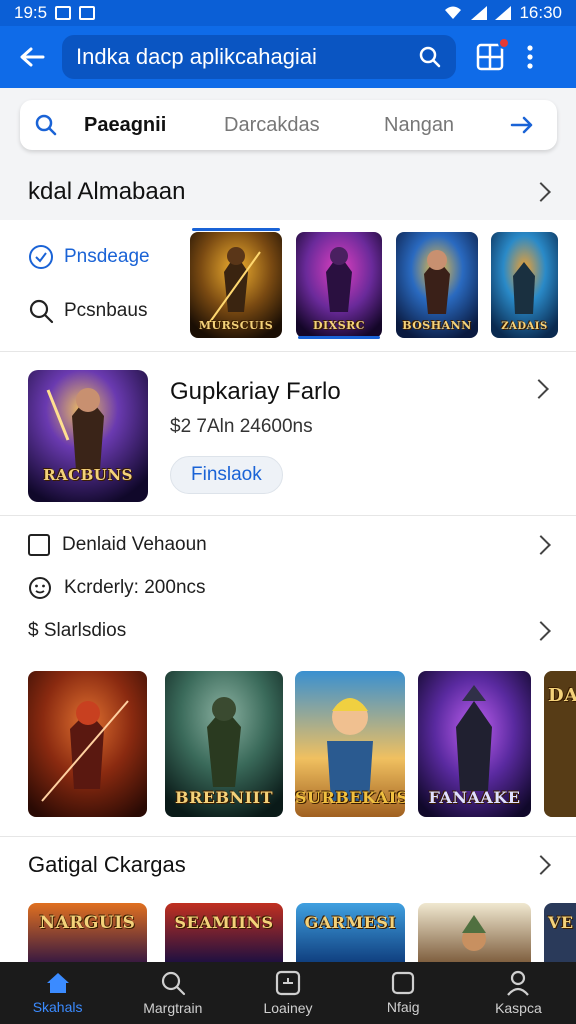 The image size is (576, 1024). Describe the element at coordinates (518, 983) in the screenshot. I see `profile-icon` at that location.